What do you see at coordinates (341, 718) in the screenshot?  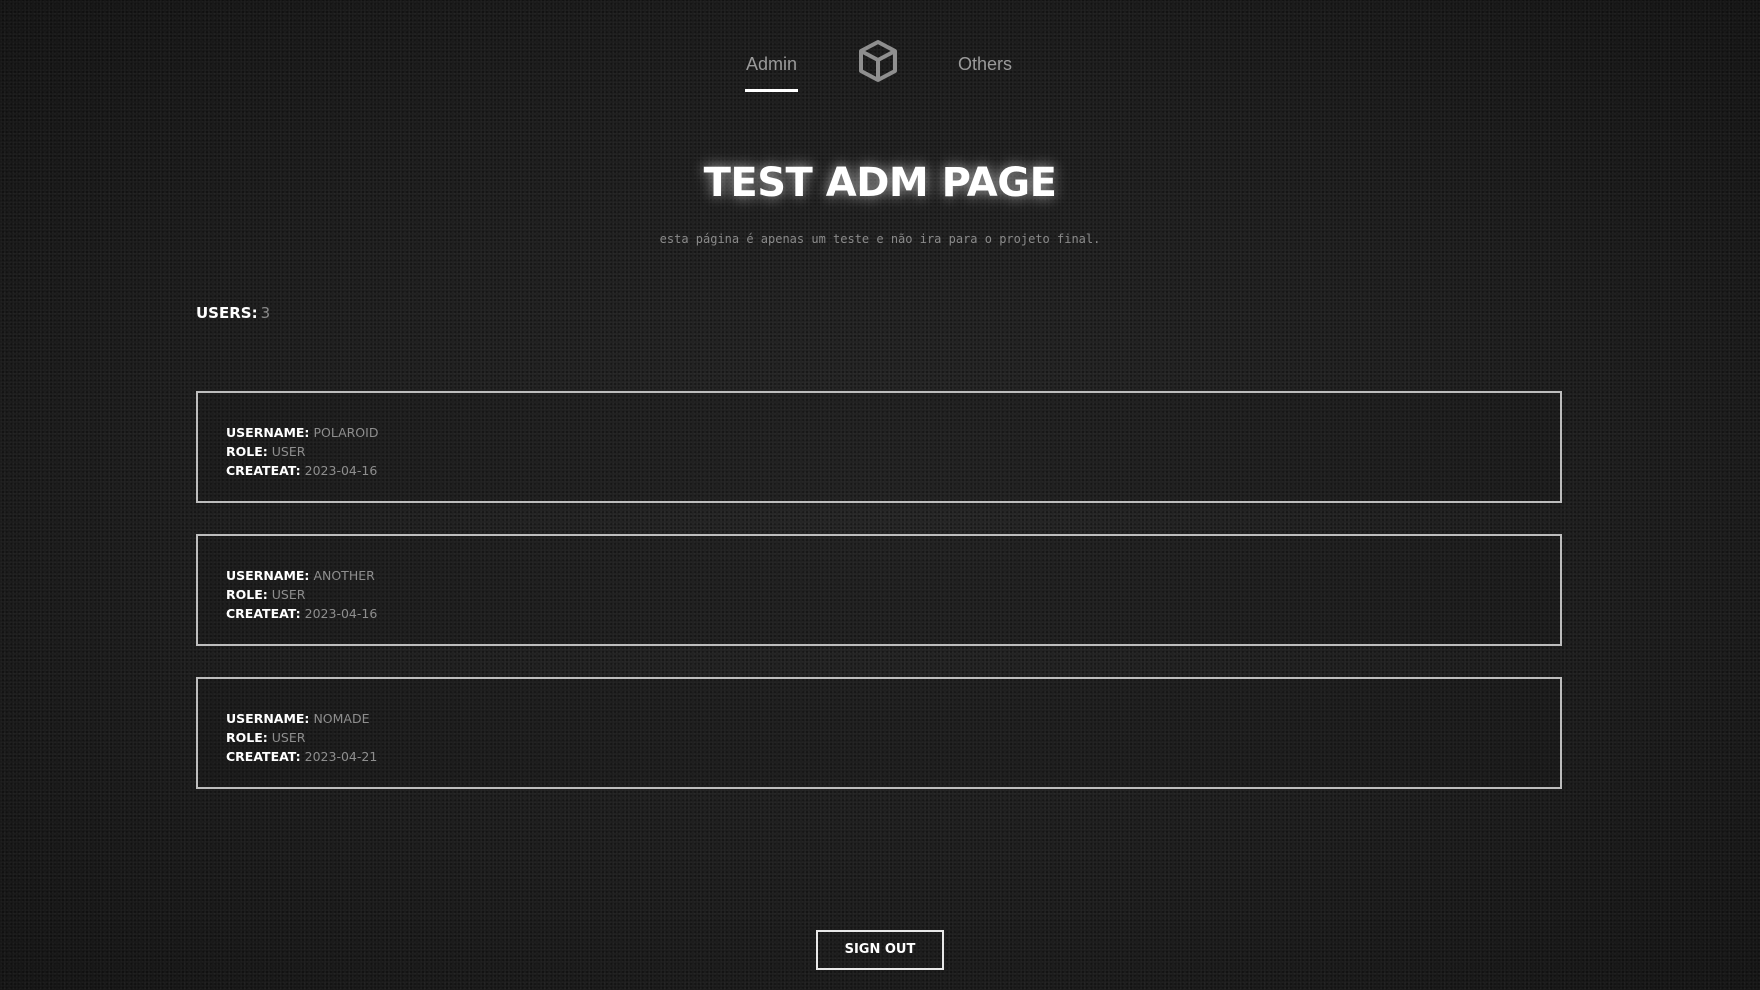 I see `username-value: NOMADE` at bounding box center [341, 718].